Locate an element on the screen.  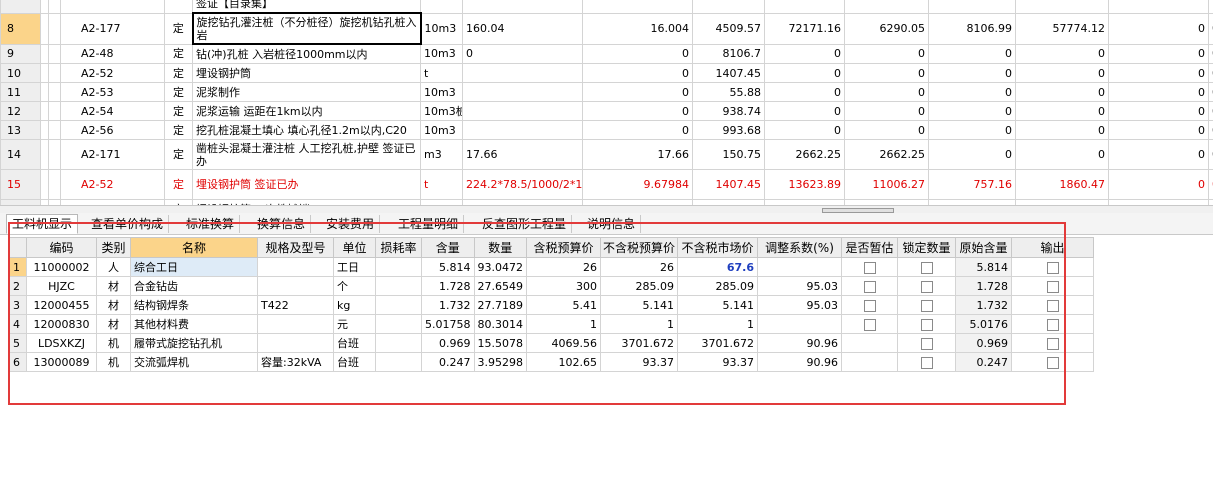
cell-code: A2-48 is located at coordinates (112, 53).